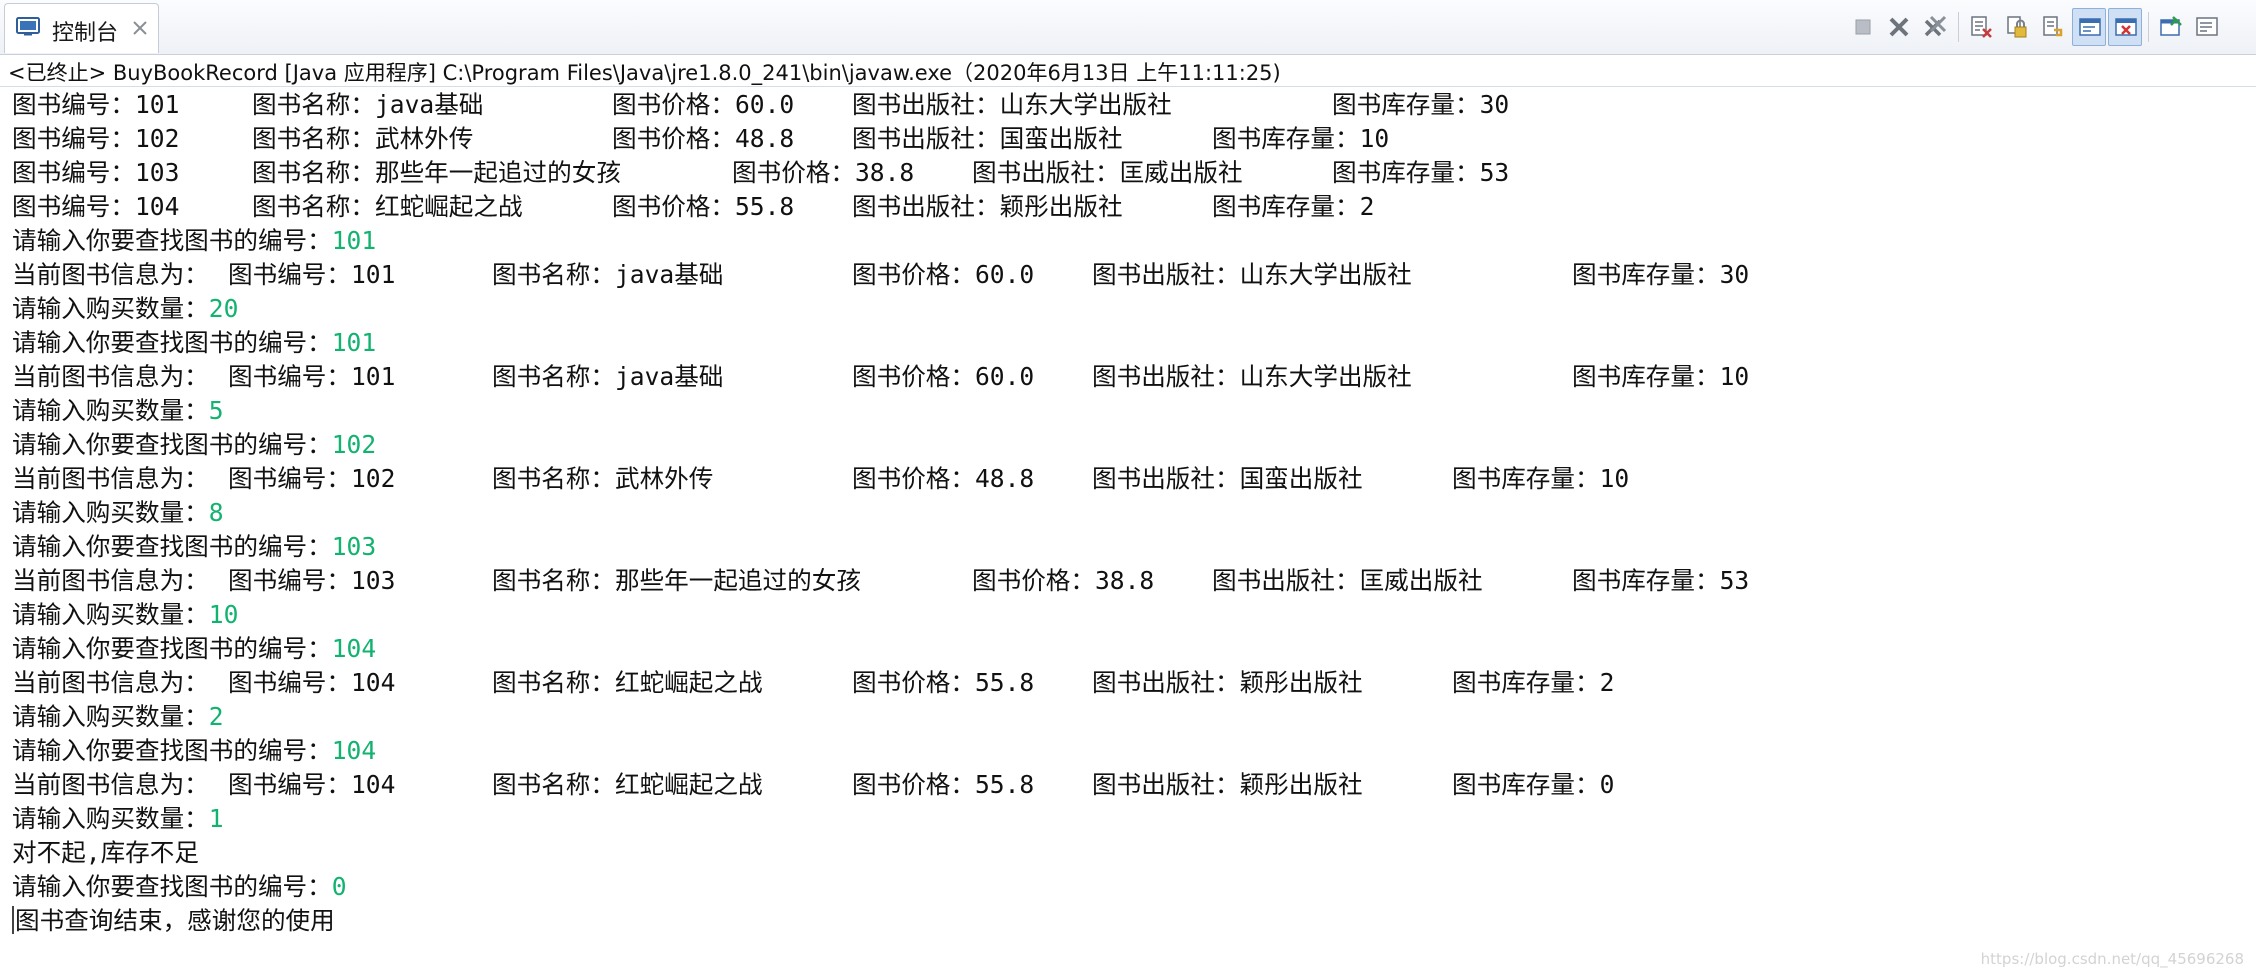 This screenshot has height=976, width=2256. Describe the element at coordinates (1227, 478) in the screenshot. I see `book-publisher: 图书出版社：国蛮出版社` at that location.